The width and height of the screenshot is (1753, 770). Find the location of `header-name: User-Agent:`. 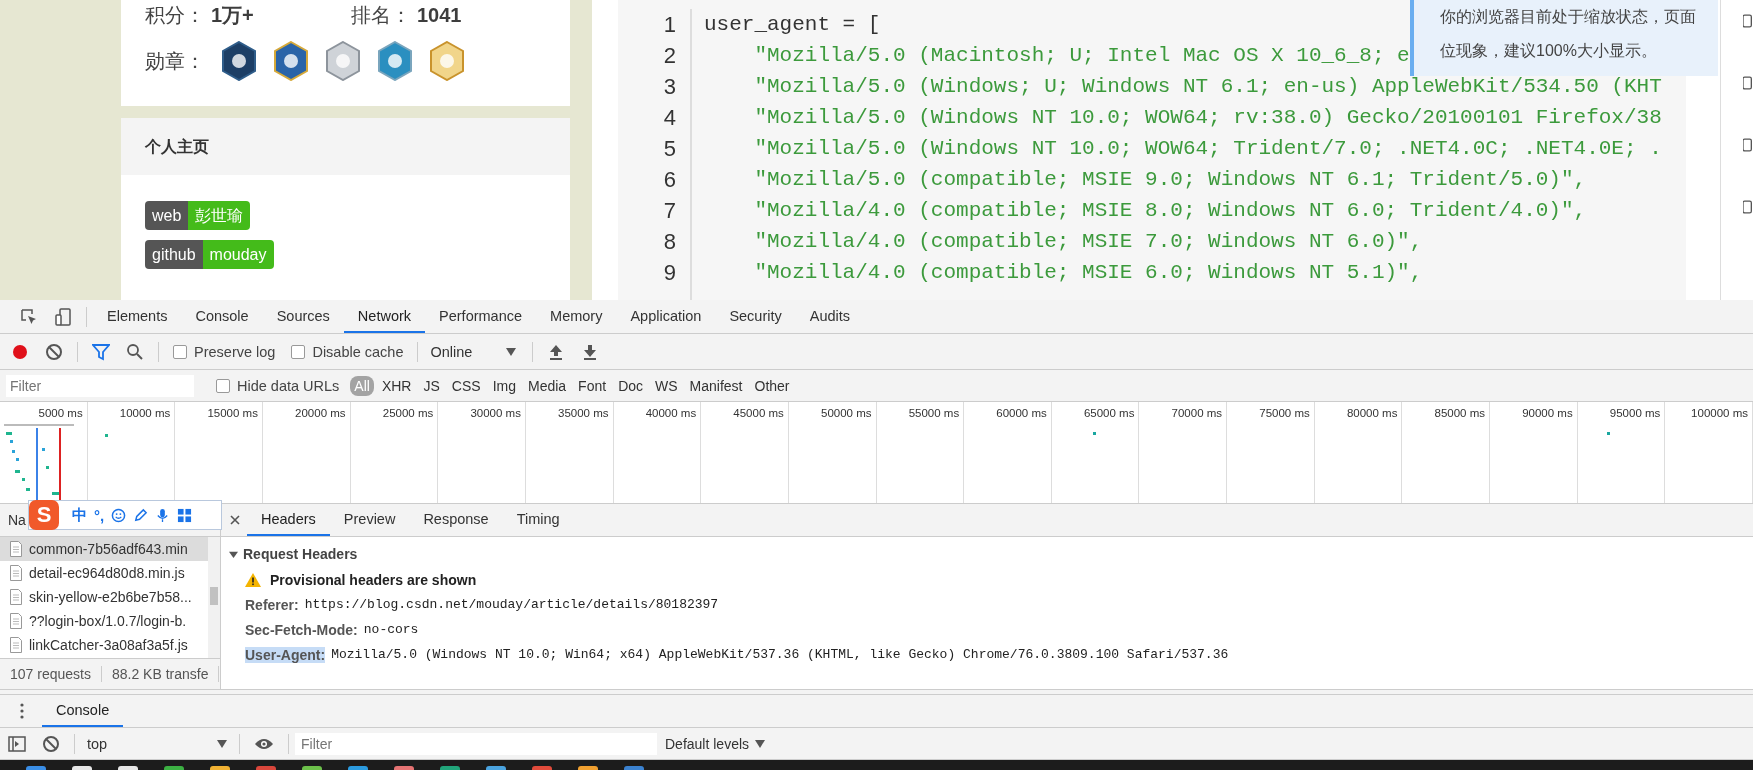

header-name: User-Agent: is located at coordinates (285, 654).